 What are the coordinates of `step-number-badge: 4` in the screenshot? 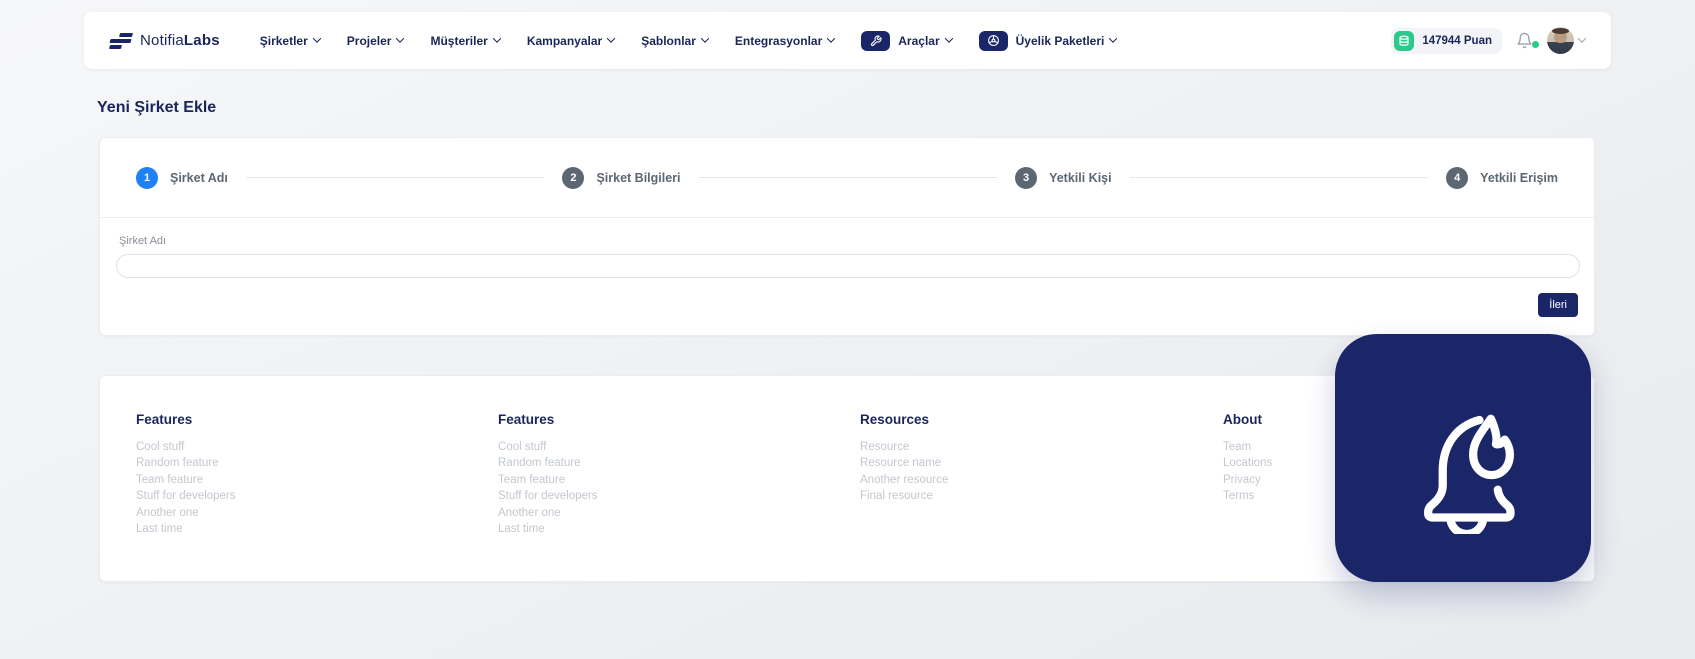 It's located at (1457, 177).